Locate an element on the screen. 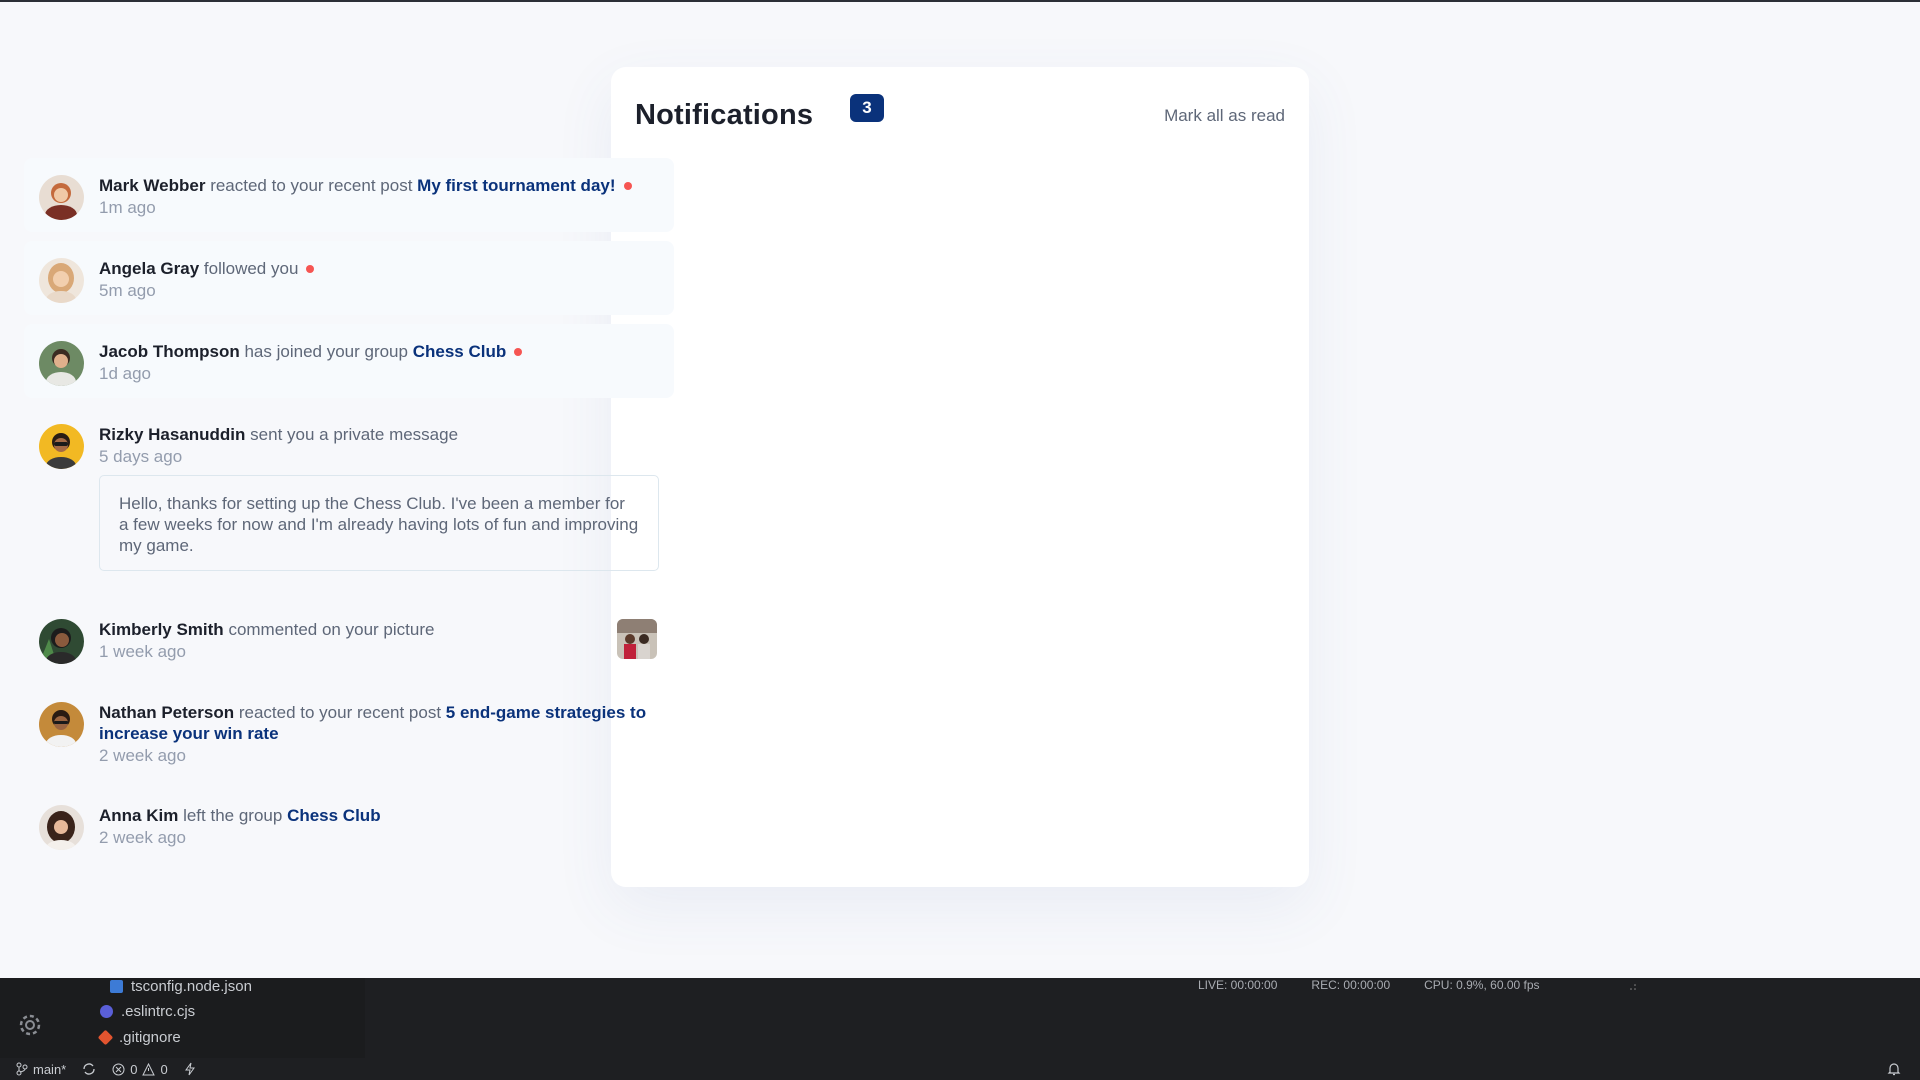 The height and width of the screenshot is (1080, 1920). notification-action: followed you is located at coordinates (251, 268).